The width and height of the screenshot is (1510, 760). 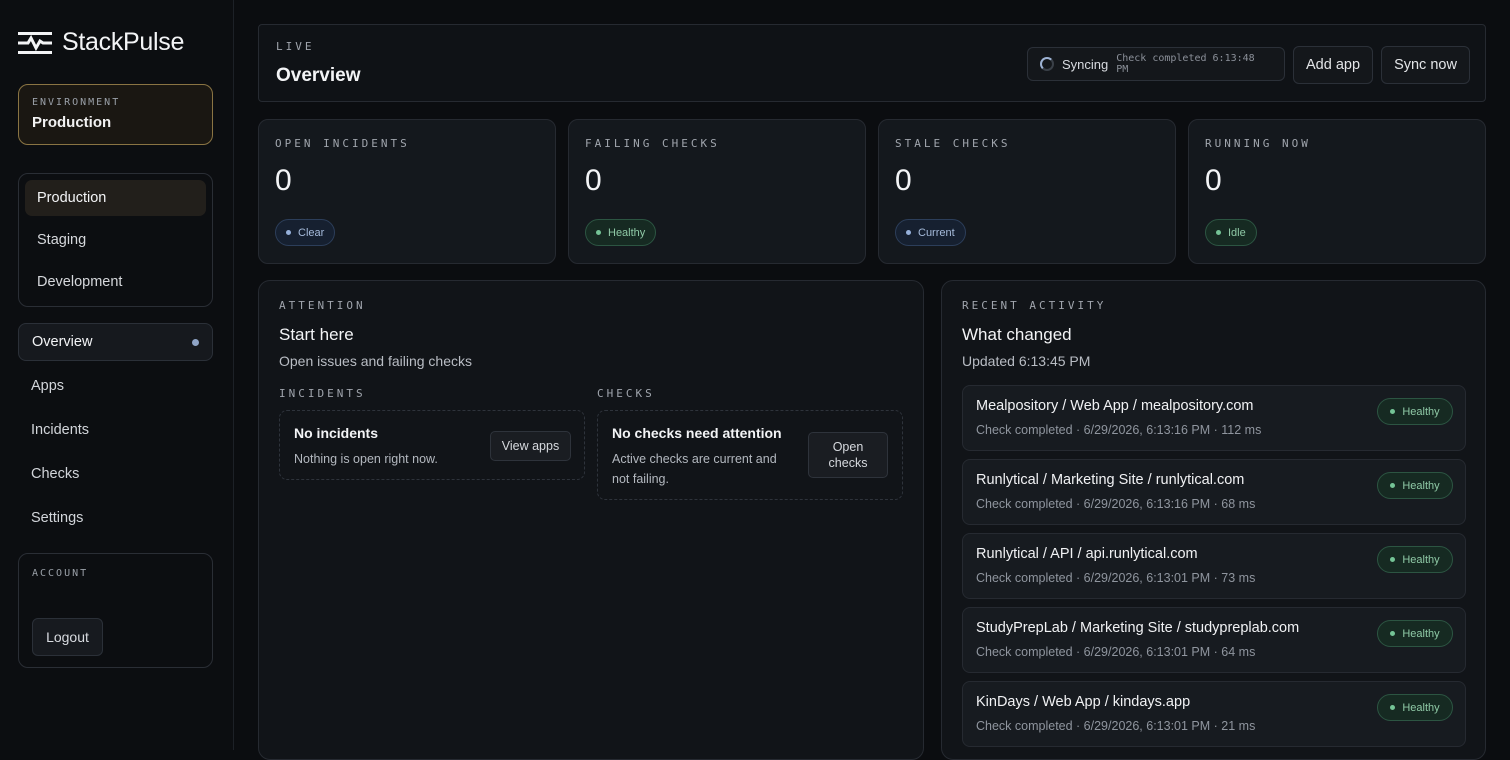 What do you see at coordinates (115, 342) in the screenshot?
I see `nav-item-overview: Overview` at bounding box center [115, 342].